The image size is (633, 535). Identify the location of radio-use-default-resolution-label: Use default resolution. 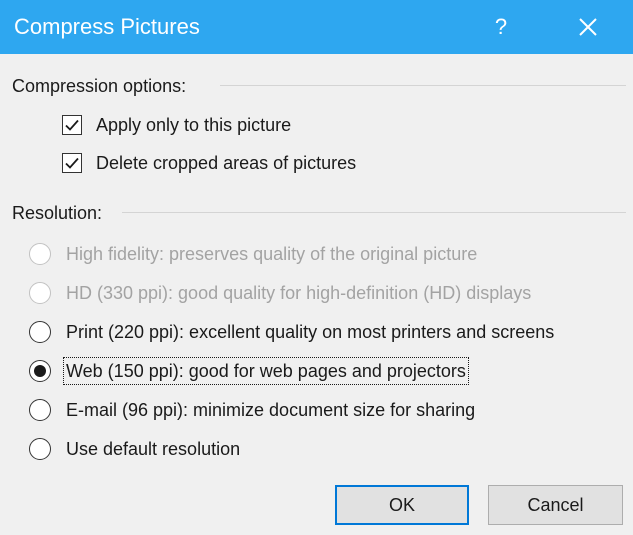
(153, 449).